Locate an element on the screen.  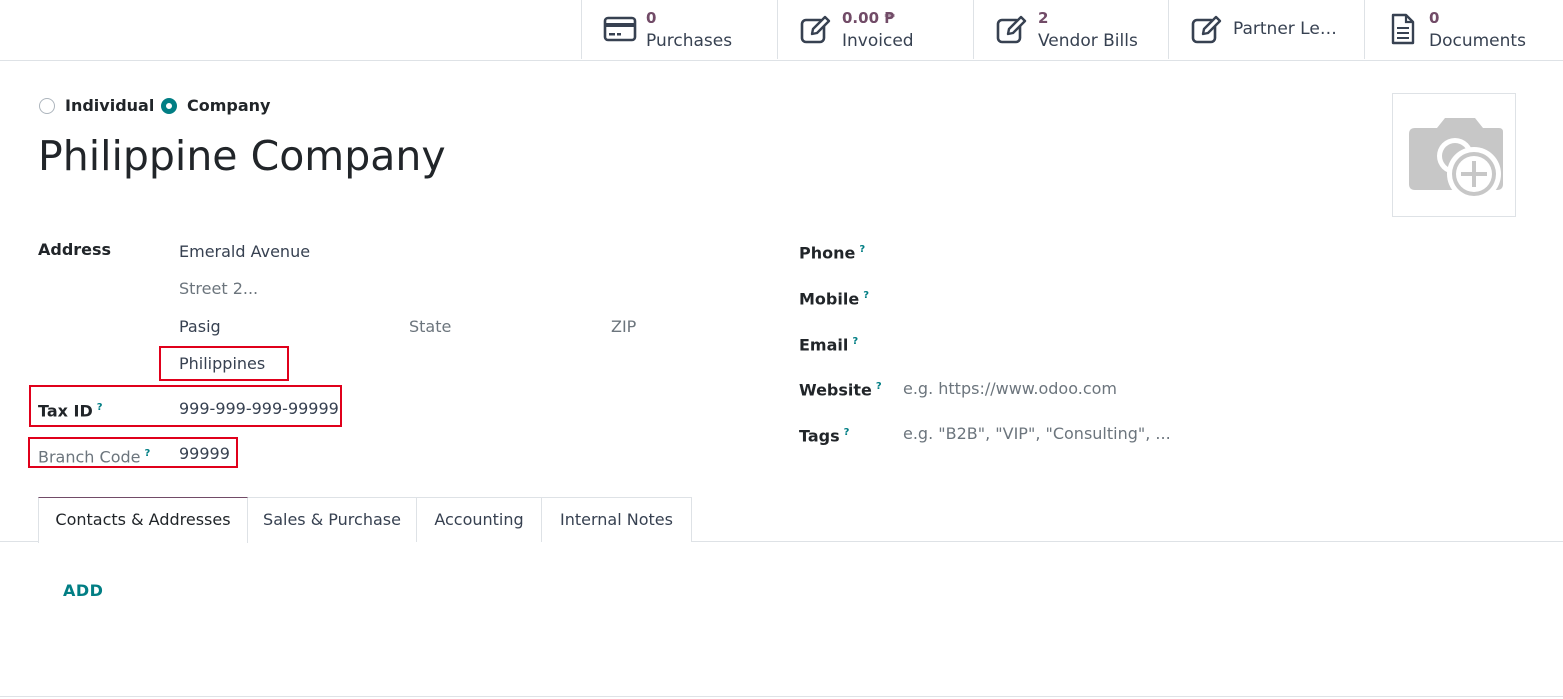
credit-card-icon is located at coordinates (620, 29).